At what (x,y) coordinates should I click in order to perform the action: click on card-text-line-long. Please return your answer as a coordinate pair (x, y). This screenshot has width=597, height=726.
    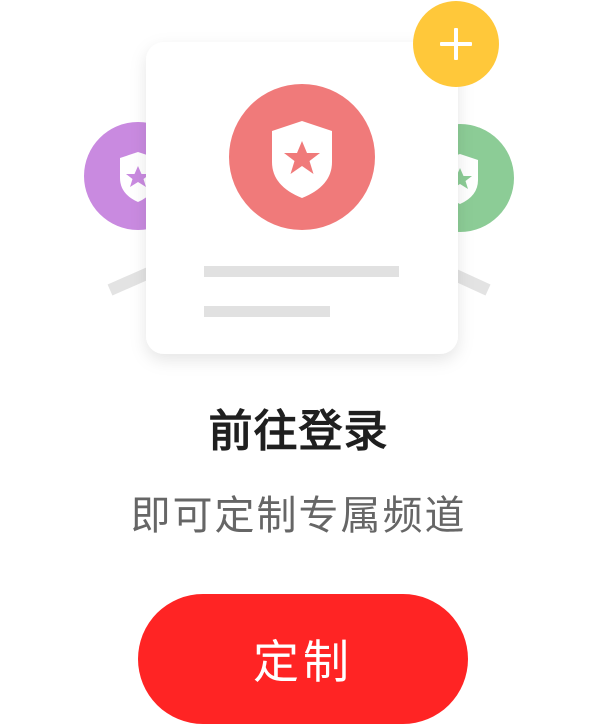
    Looking at the image, I should click on (301, 271).